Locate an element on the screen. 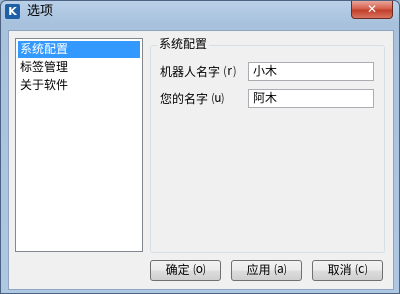  robot-name-input: 小木 is located at coordinates (311, 71).